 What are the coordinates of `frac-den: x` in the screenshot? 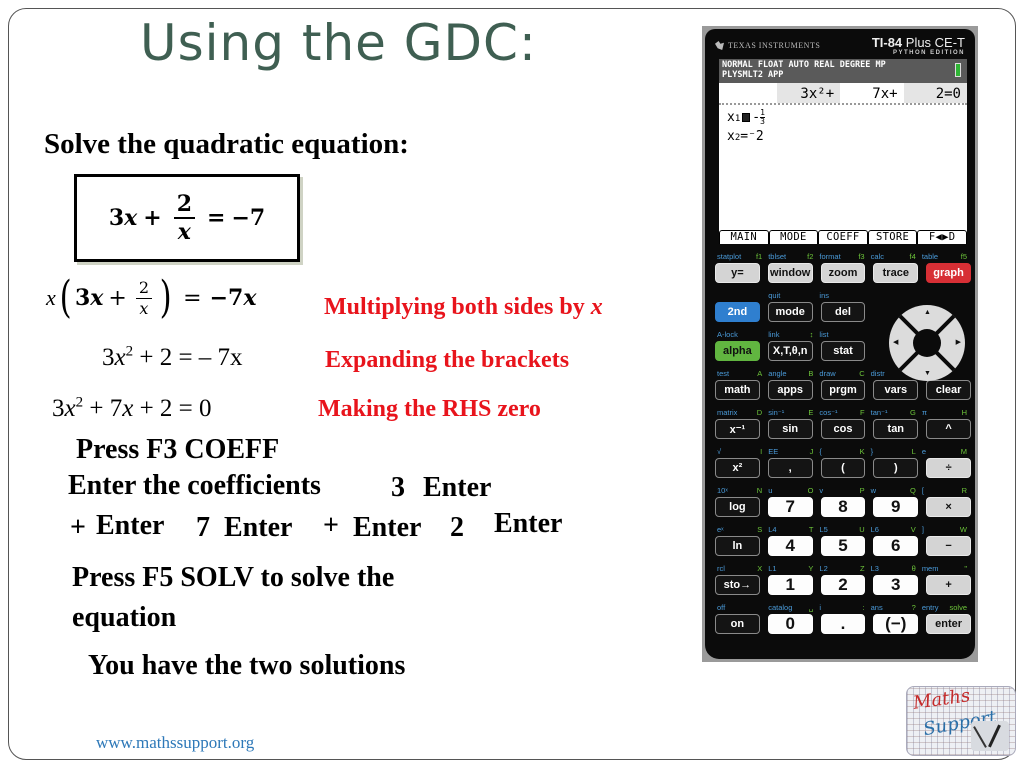 It's located at (184, 232).